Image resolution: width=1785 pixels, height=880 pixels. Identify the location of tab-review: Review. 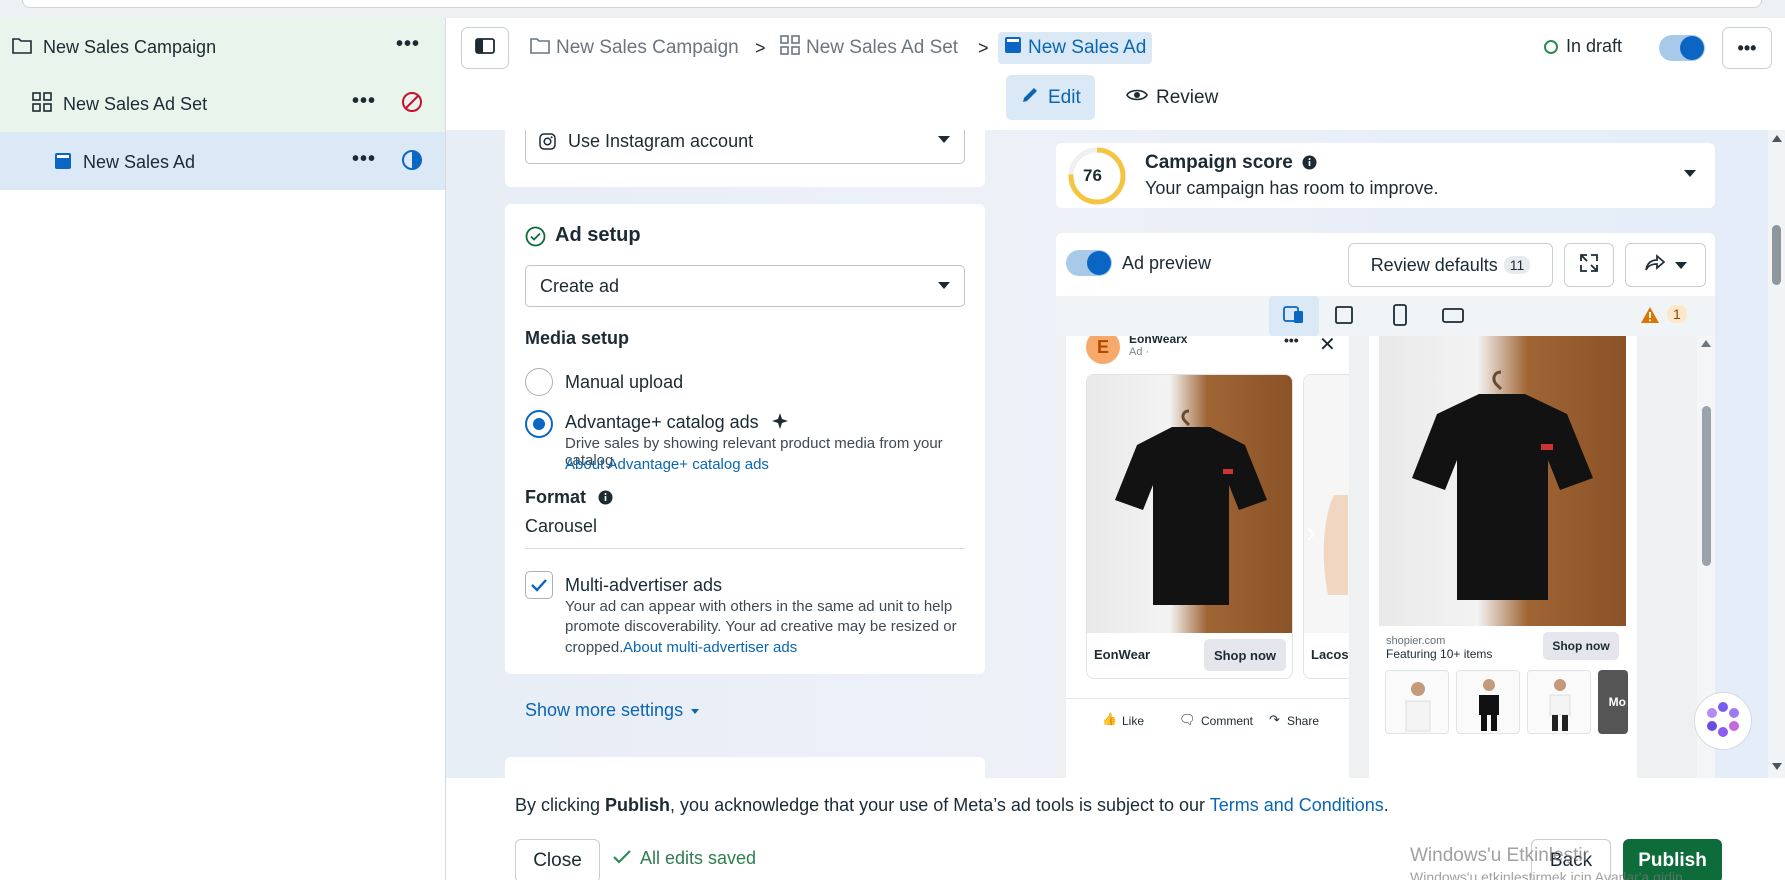
(1172, 97).